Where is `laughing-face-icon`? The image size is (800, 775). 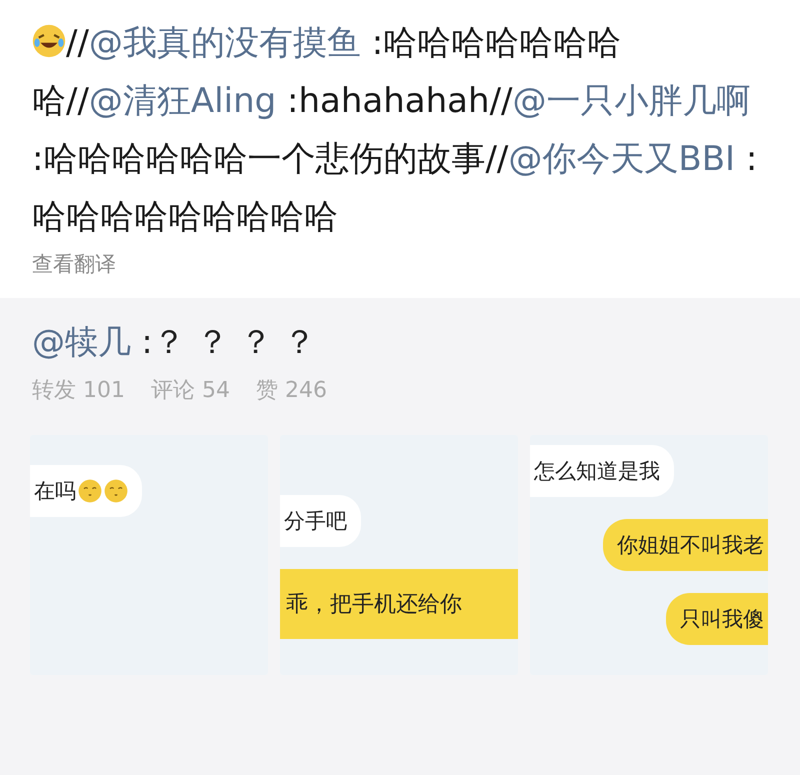
laughing-face-icon is located at coordinates (49, 41).